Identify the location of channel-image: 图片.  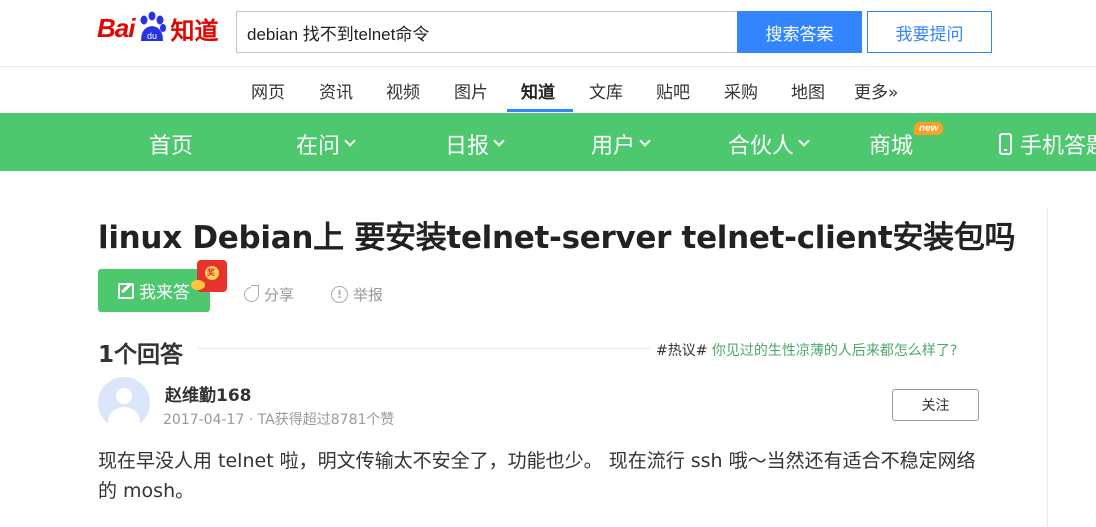
(471, 90).